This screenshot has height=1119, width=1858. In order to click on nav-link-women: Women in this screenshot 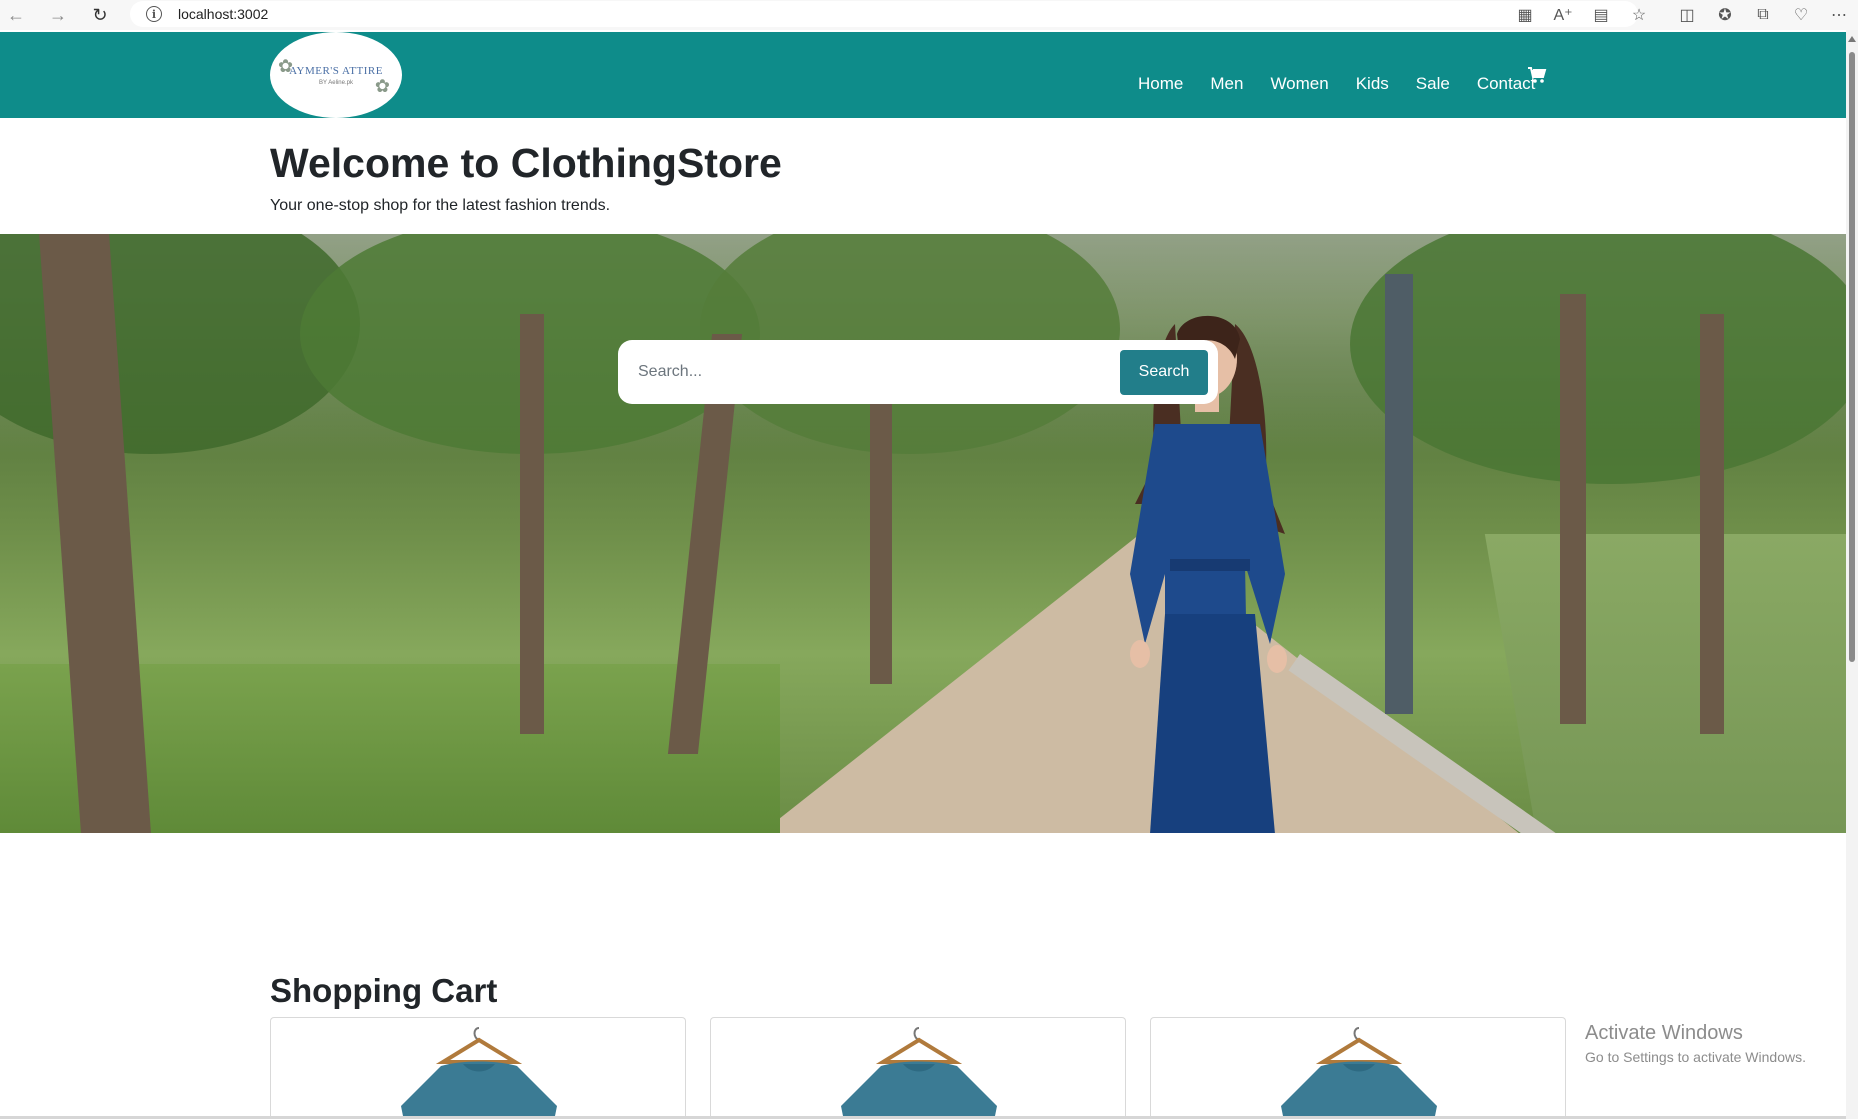, I will do `click(1299, 84)`.